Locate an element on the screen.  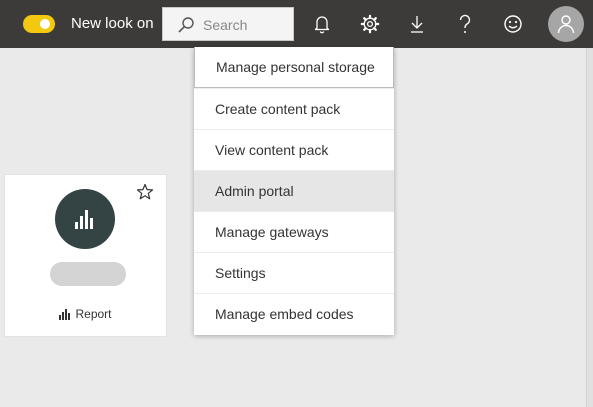
search-icon is located at coordinates (186, 25).